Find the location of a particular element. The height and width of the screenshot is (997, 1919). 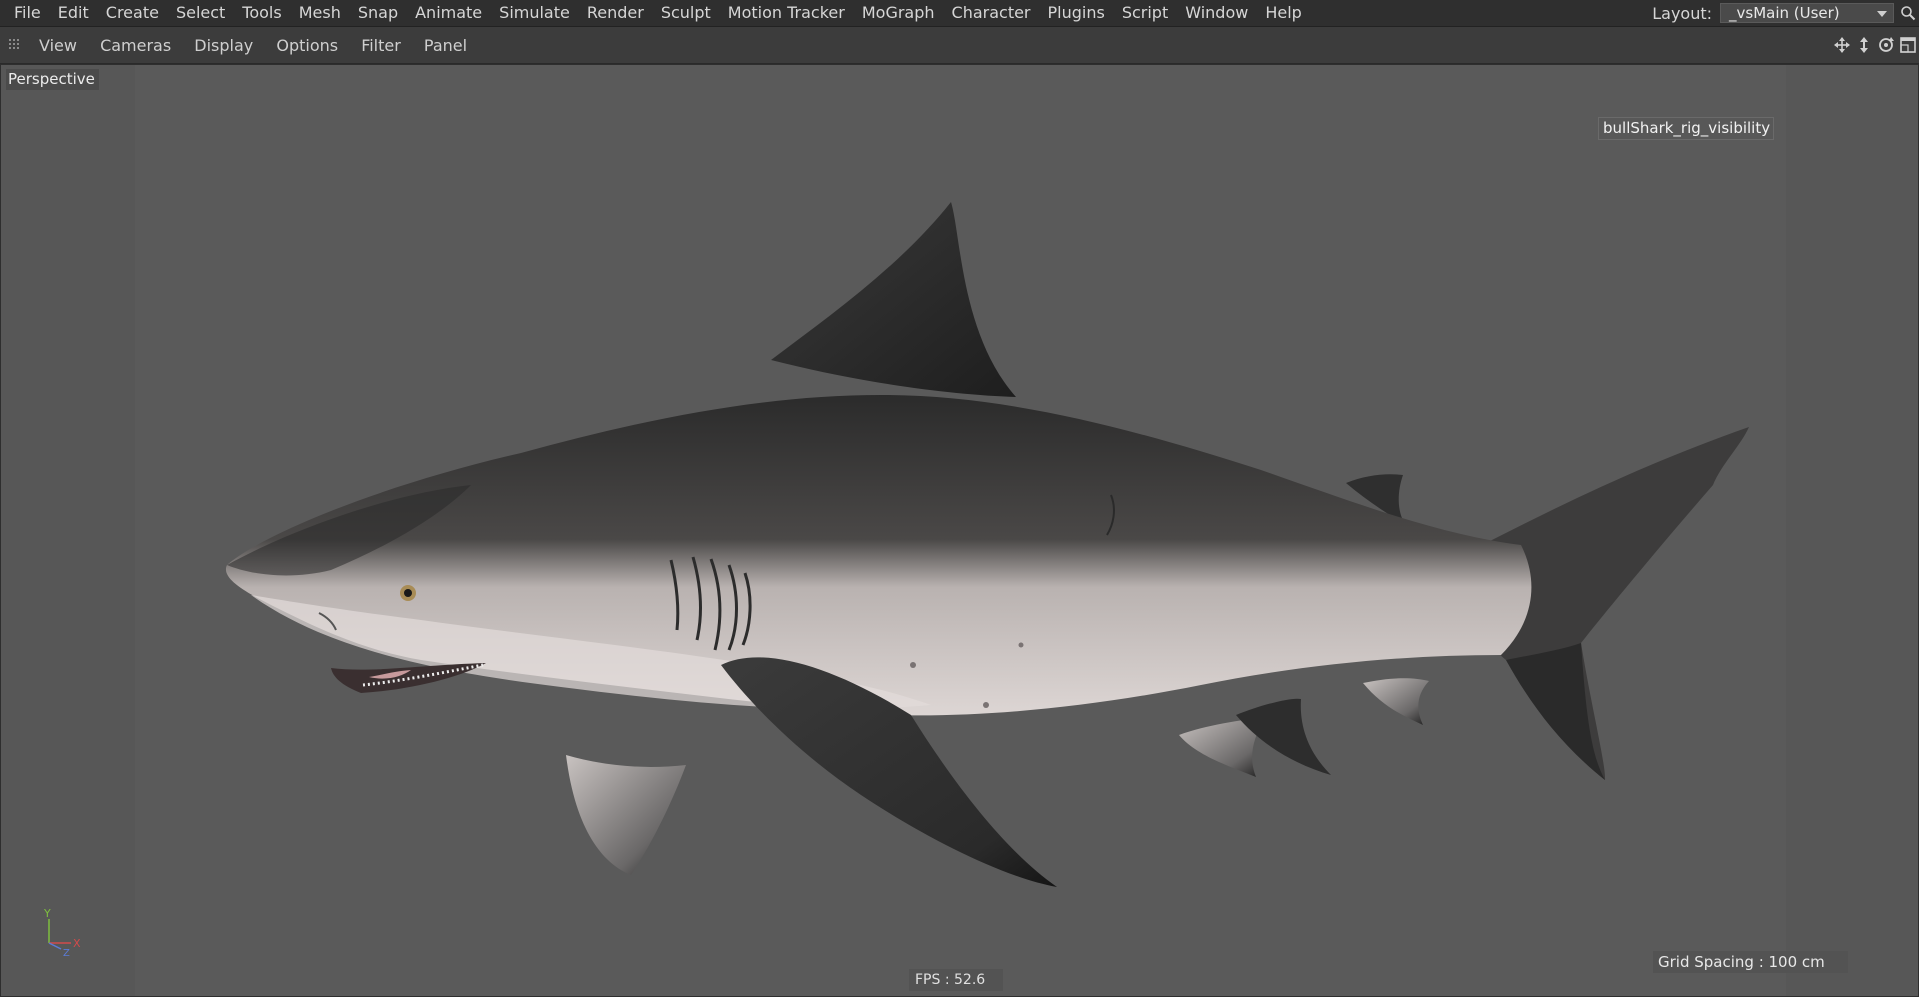

move-icon is located at coordinates (1842, 45).